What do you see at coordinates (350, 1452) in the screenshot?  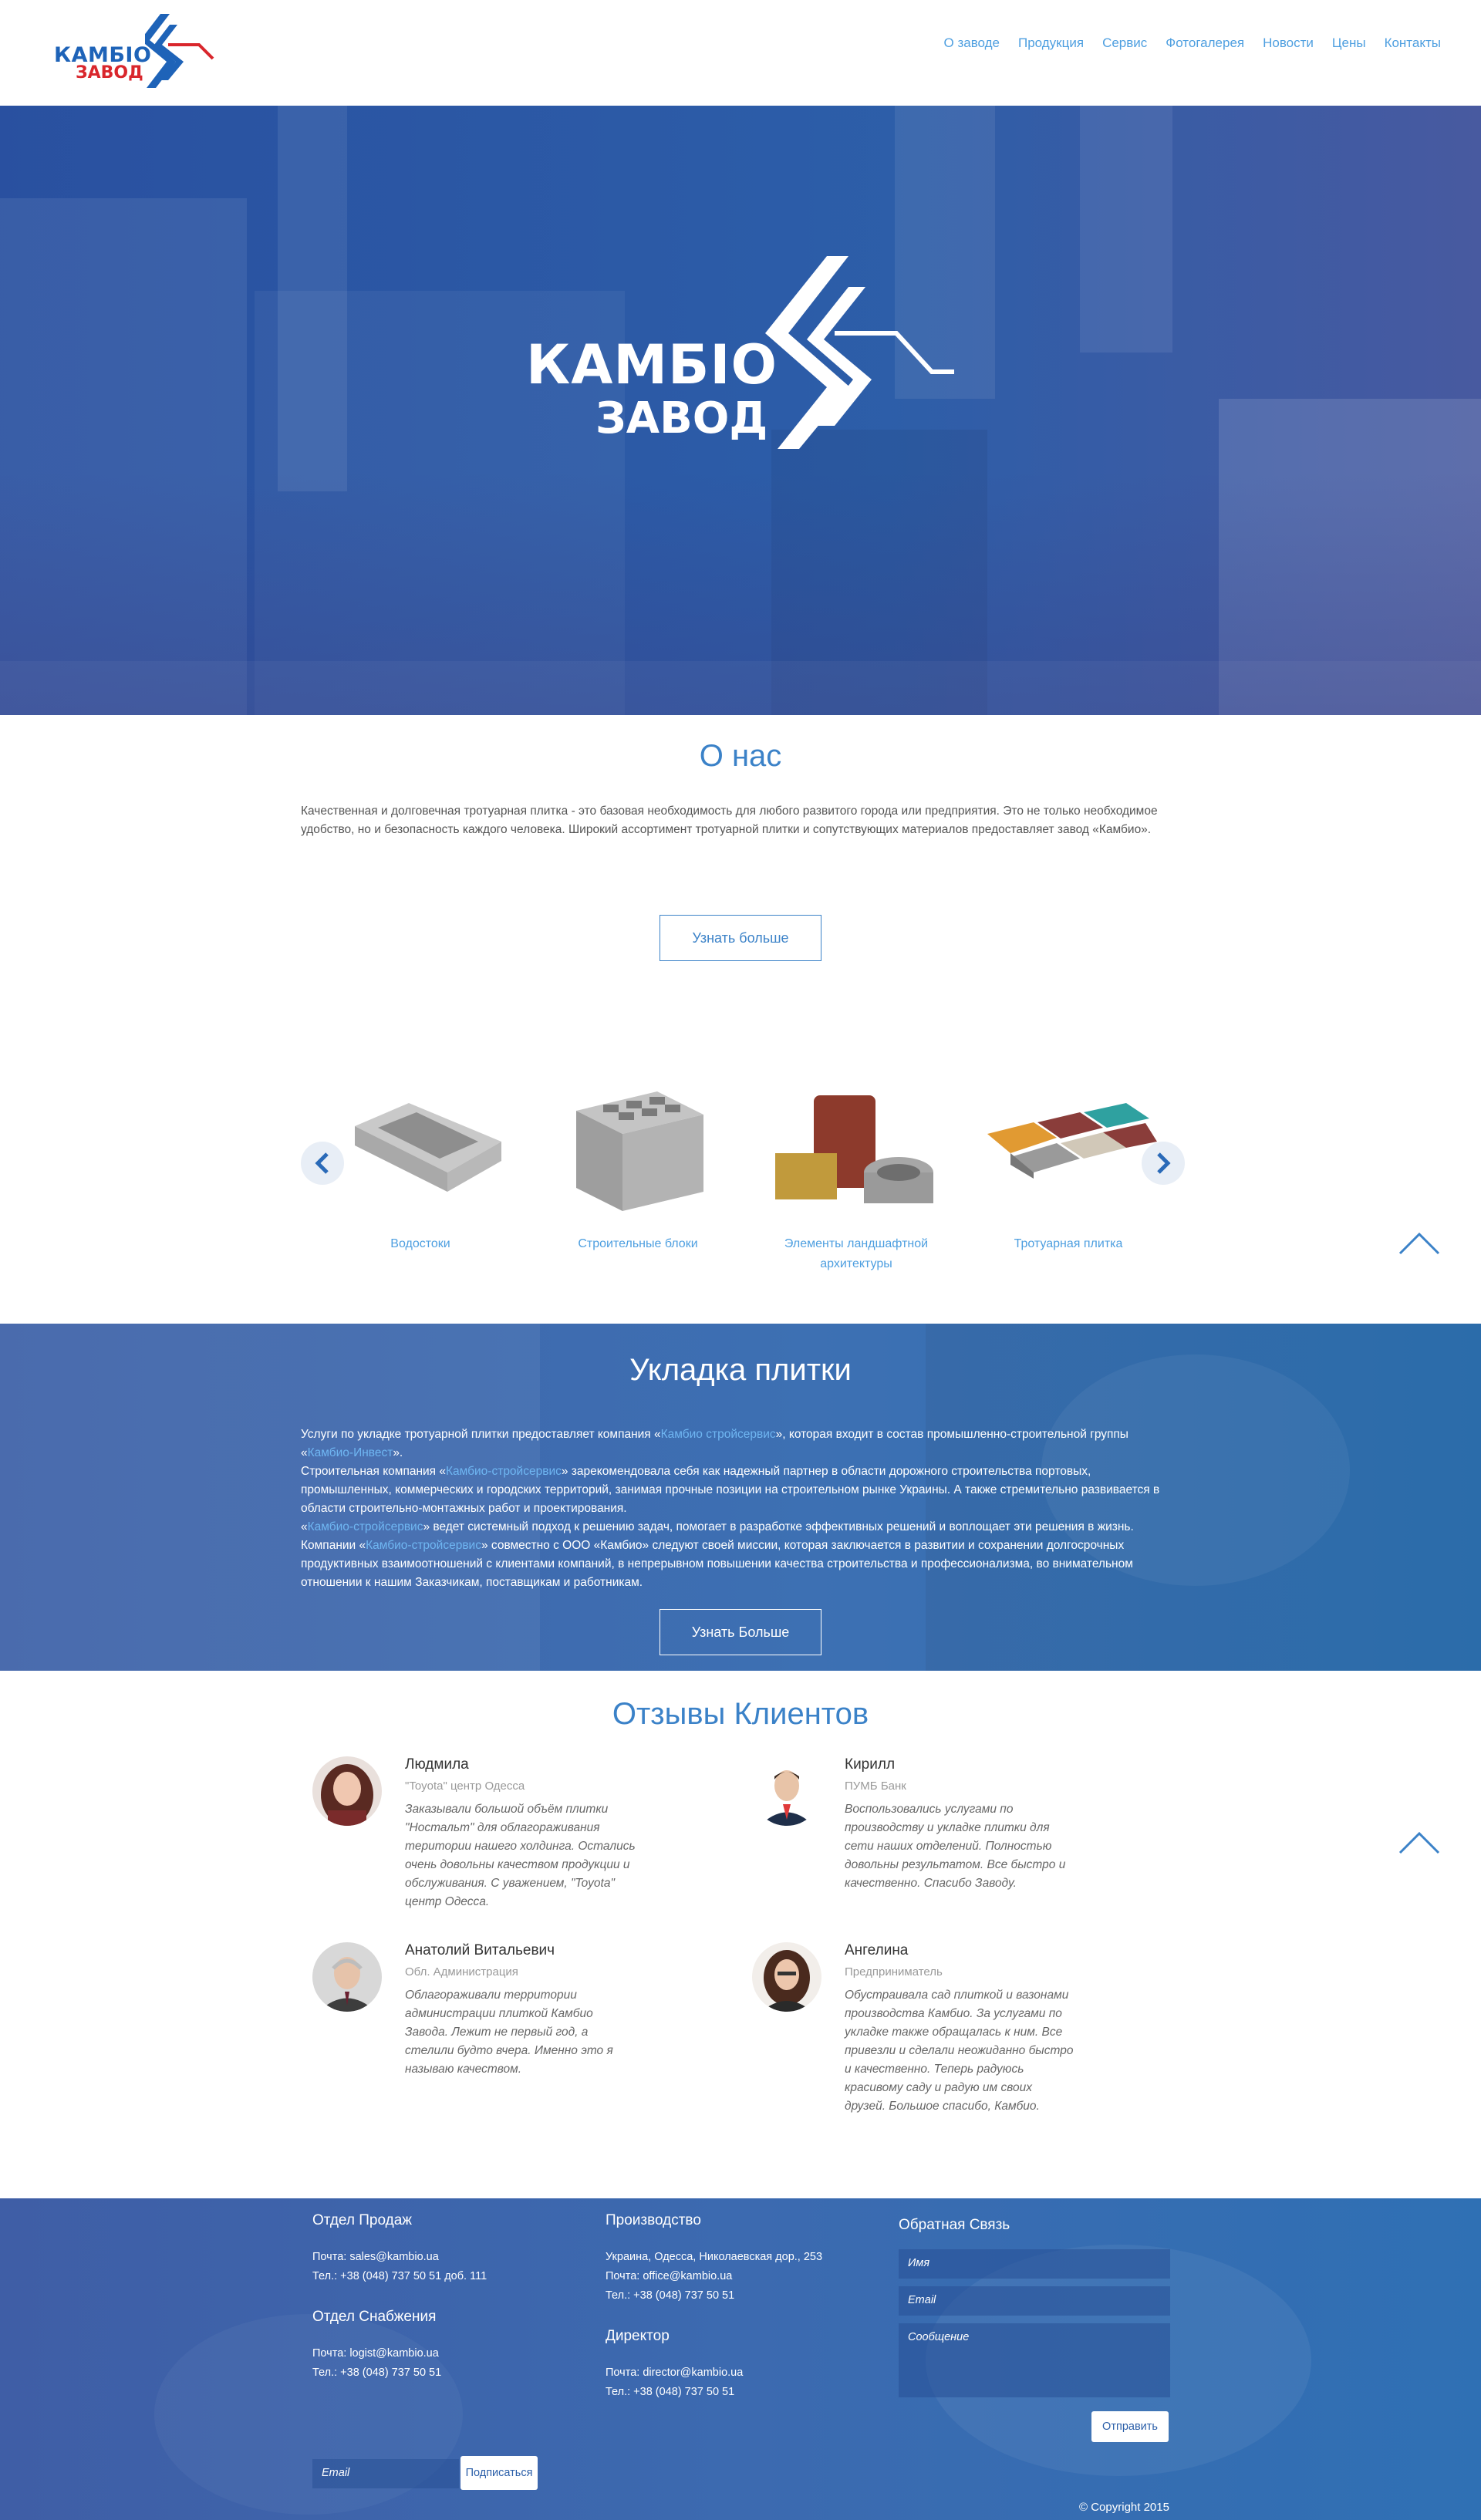 I see `link-kambio-invest: Камбио-Инвест` at bounding box center [350, 1452].